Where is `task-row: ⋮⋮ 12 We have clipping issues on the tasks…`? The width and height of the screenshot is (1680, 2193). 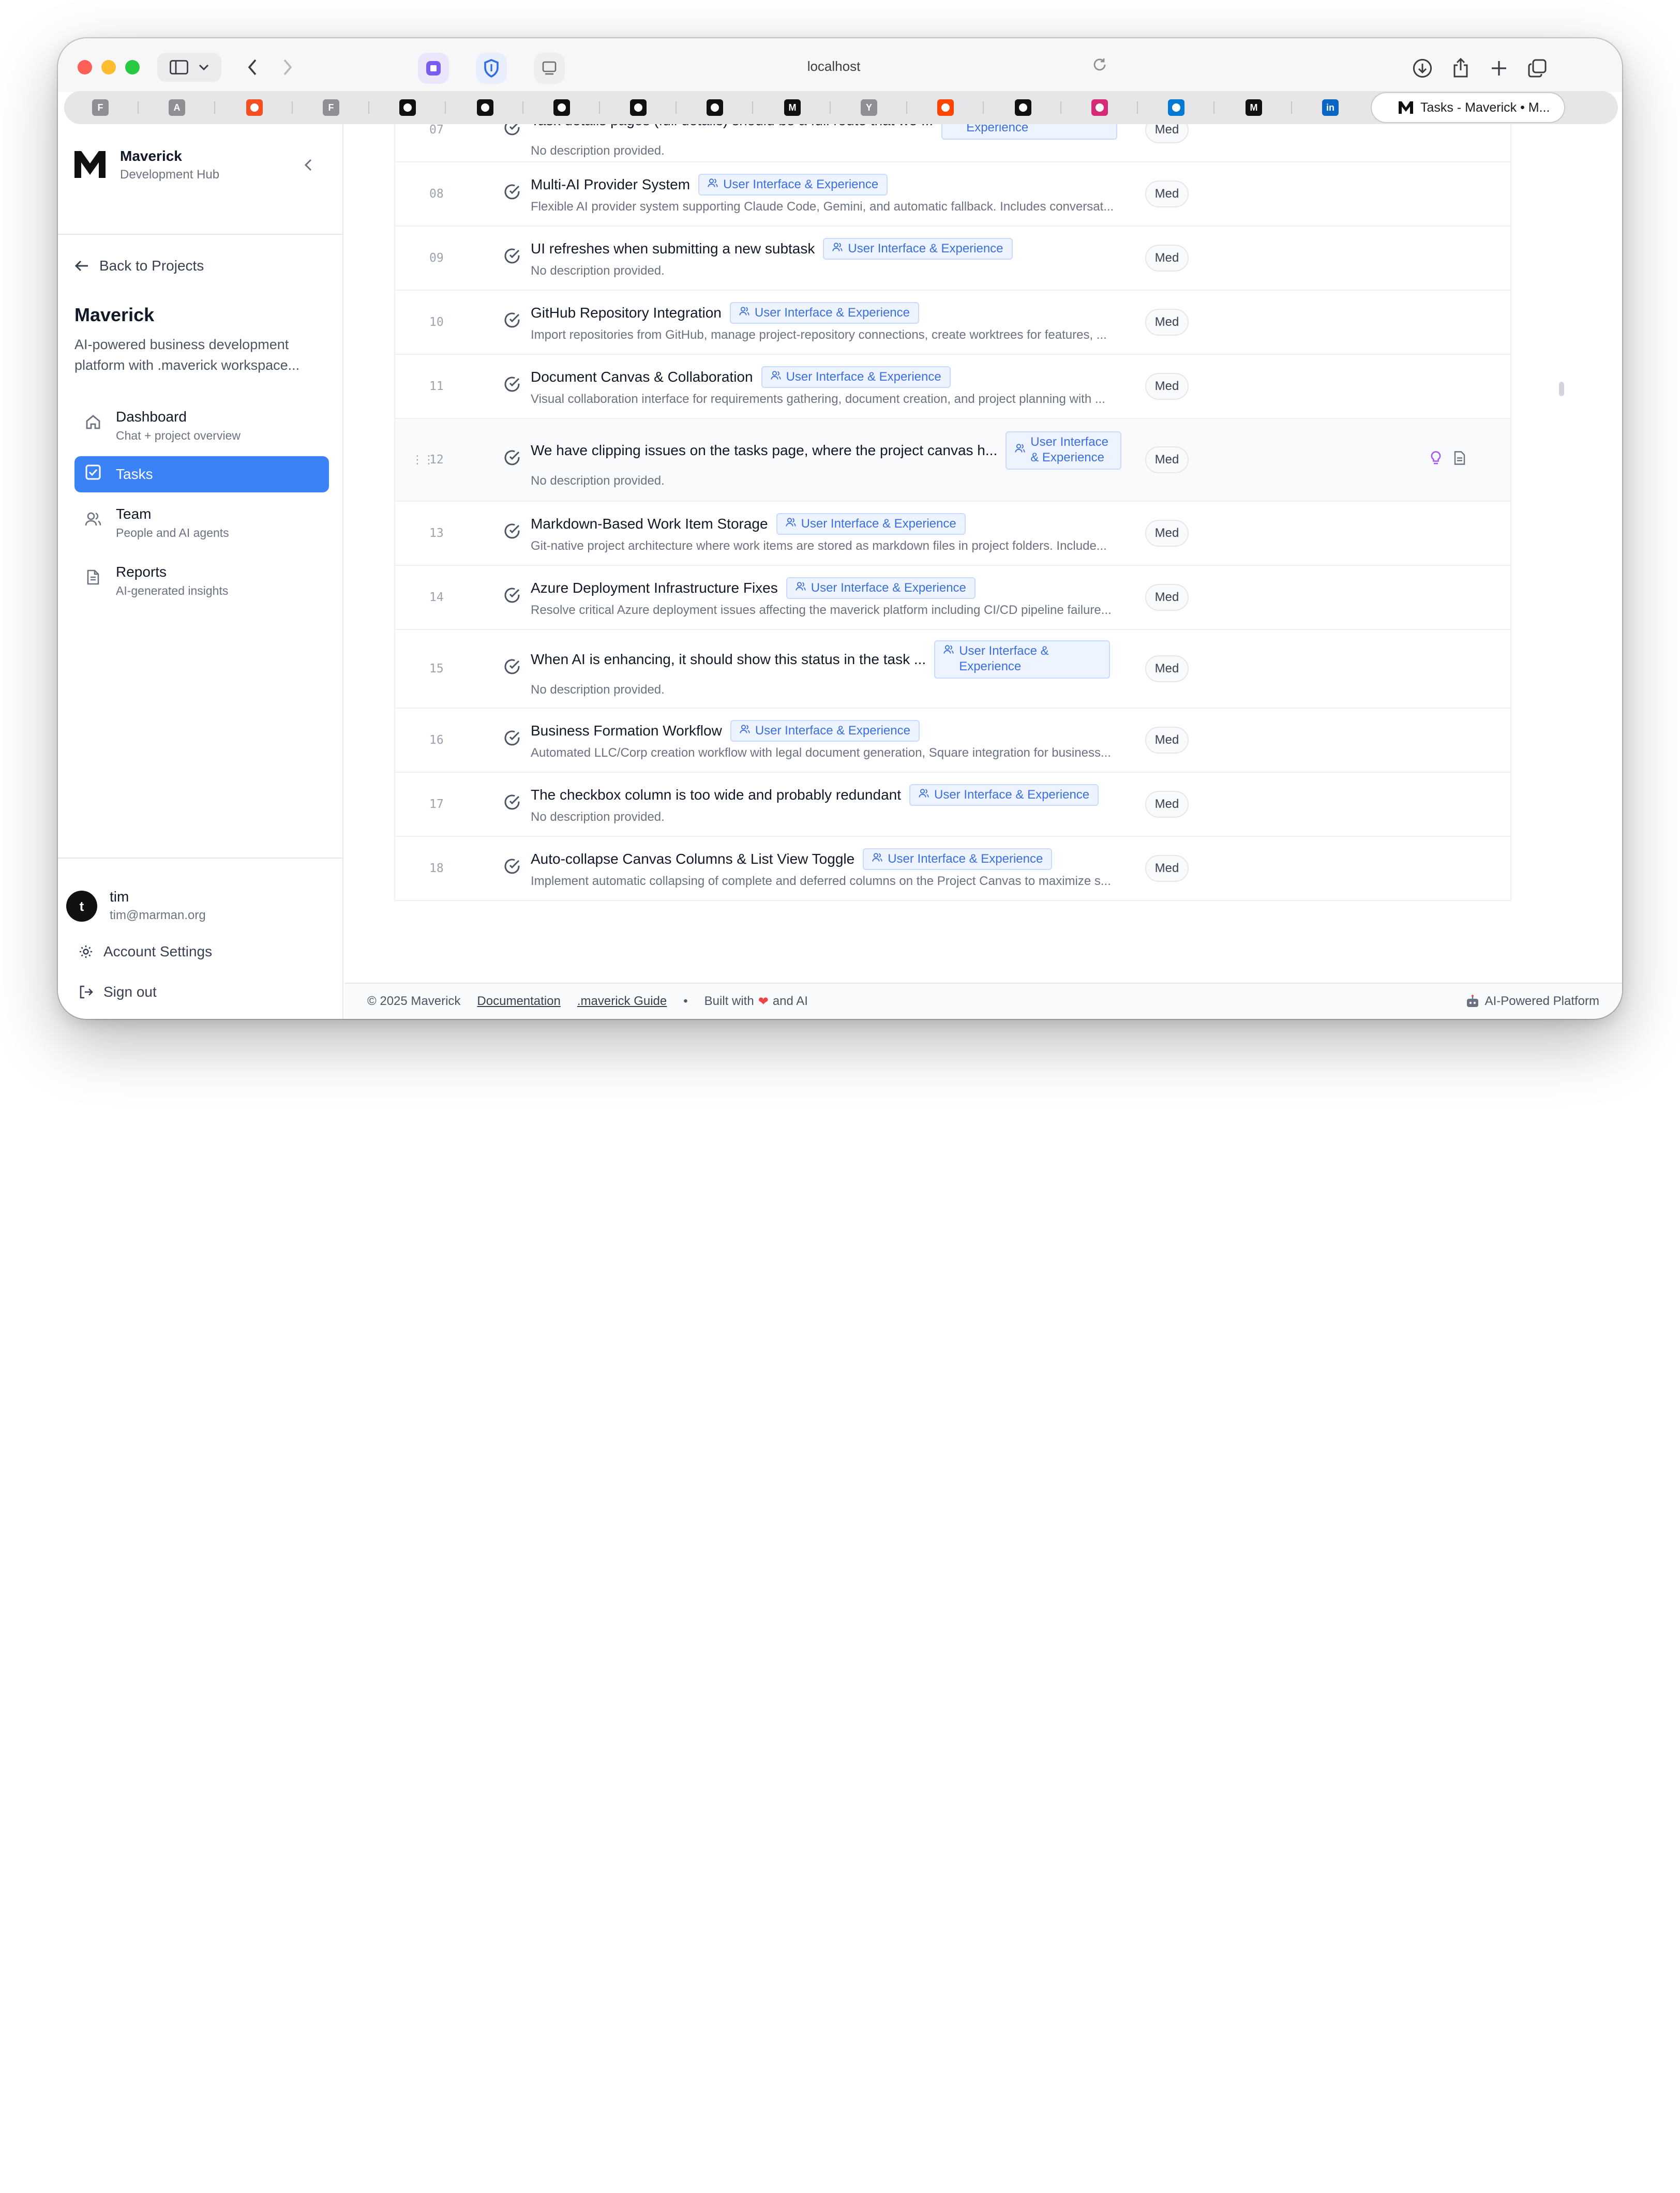 task-row: ⋮⋮ 12 We have clipping issues on the tasks… is located at coordinates (953, 460).